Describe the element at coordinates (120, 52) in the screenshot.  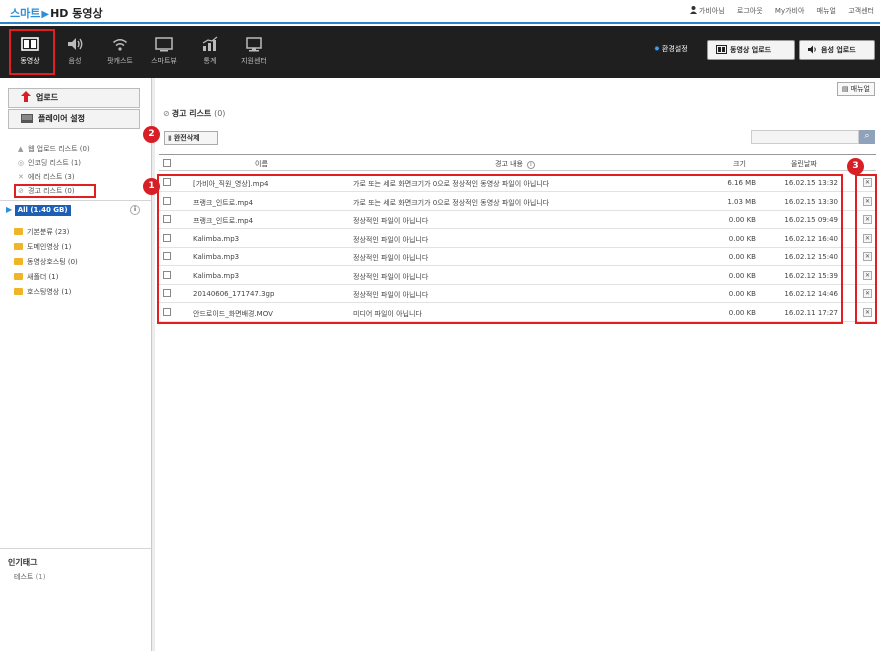
I see `nav-podcast: 팟캐스트` at that location.